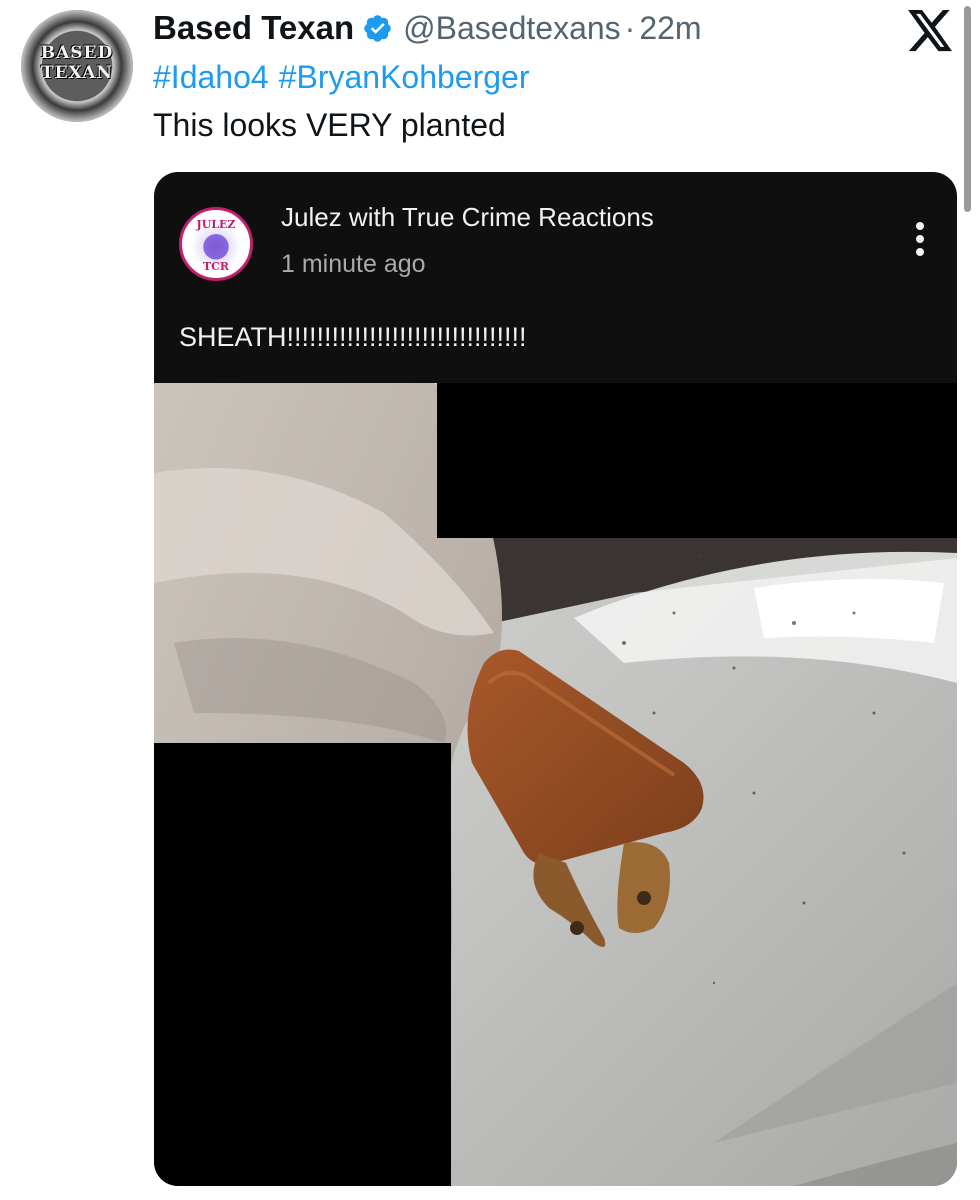  What do you see at coordinates (329, 125) in the screenshot?
I see `tweet-text: This looks VERY planted` at bounding box center [329, 125].